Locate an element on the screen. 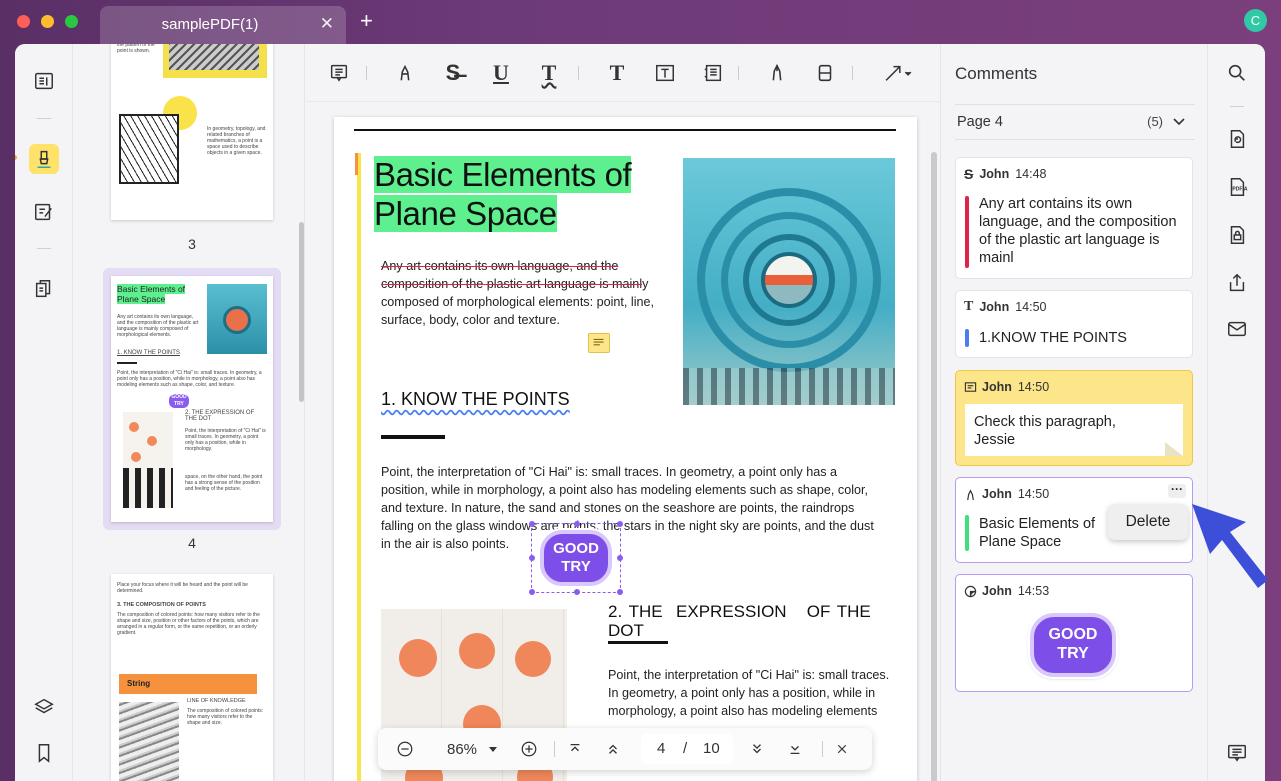  last-page-button is located at coordinates (795, 749).